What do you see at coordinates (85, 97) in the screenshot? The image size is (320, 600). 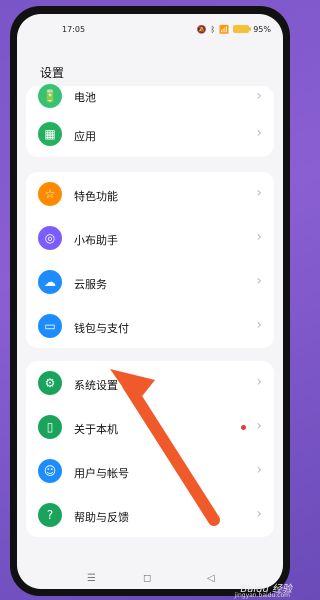 I see `settings-item-label: 电池` at bounding box center [85, 97].